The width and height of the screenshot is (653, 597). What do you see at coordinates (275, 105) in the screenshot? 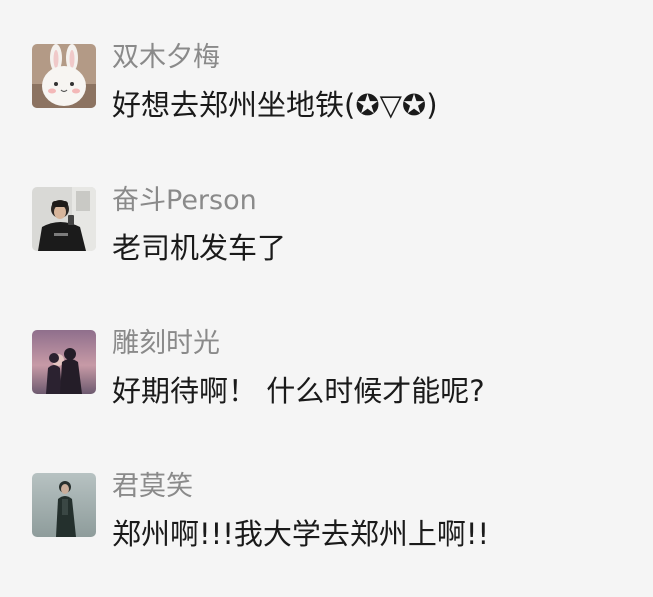
I see `comment-text: 好想去郑州坐地铁(✪▽✪)` at bounding box center [275, 105].